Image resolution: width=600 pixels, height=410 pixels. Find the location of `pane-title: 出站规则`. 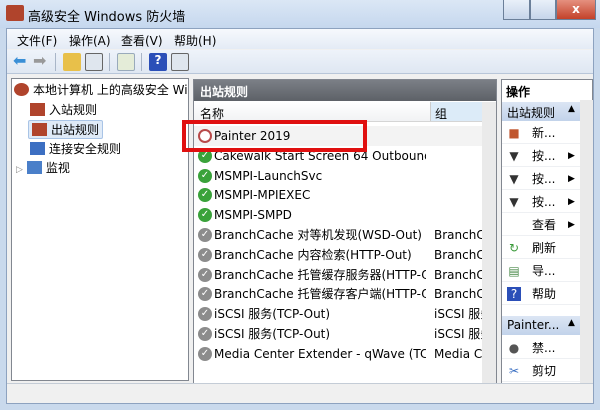

pane-title: 出站规则 is located at coordinates (345, 90).